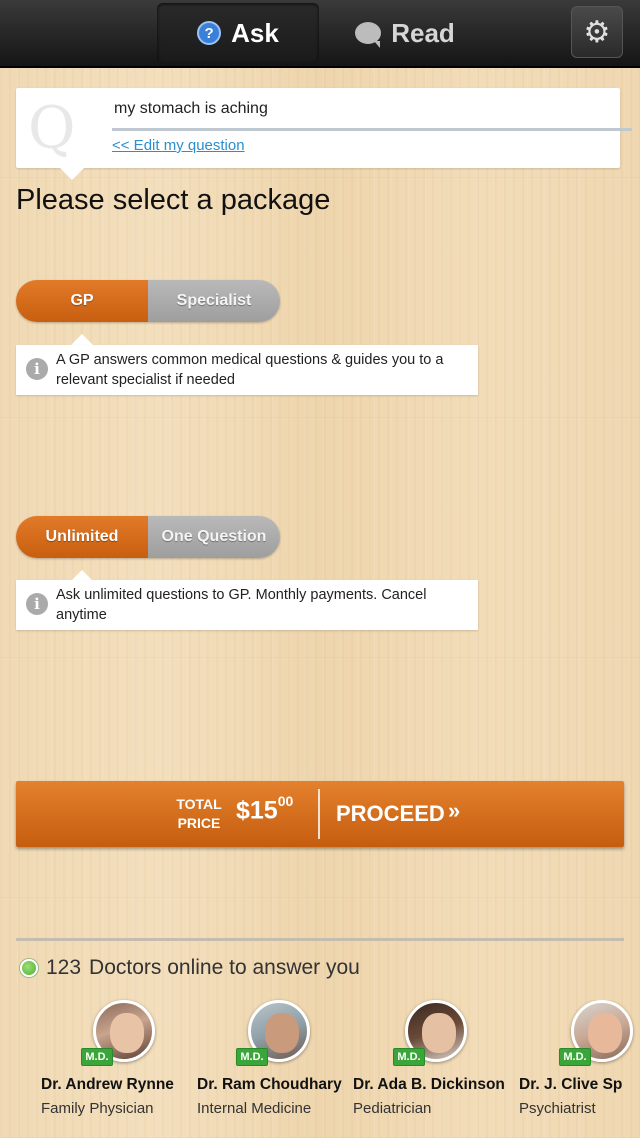 The width and height of the screenshot is (640, 1138). Describe the element at coordinates (368, 35) in the screenshot. I see `speech-bubble-icon` at that location.